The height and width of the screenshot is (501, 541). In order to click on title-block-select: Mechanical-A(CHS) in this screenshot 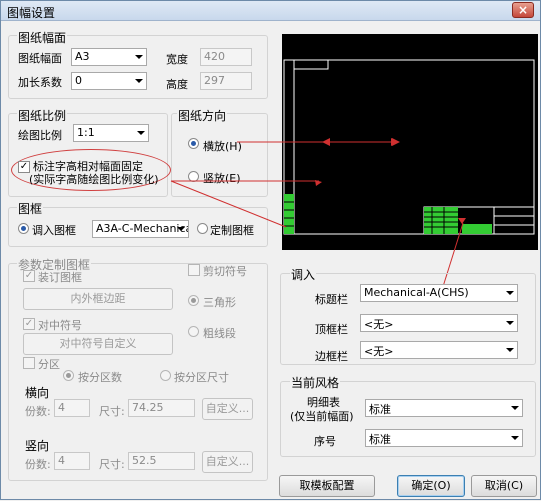, I will do `click(439, 293)`.